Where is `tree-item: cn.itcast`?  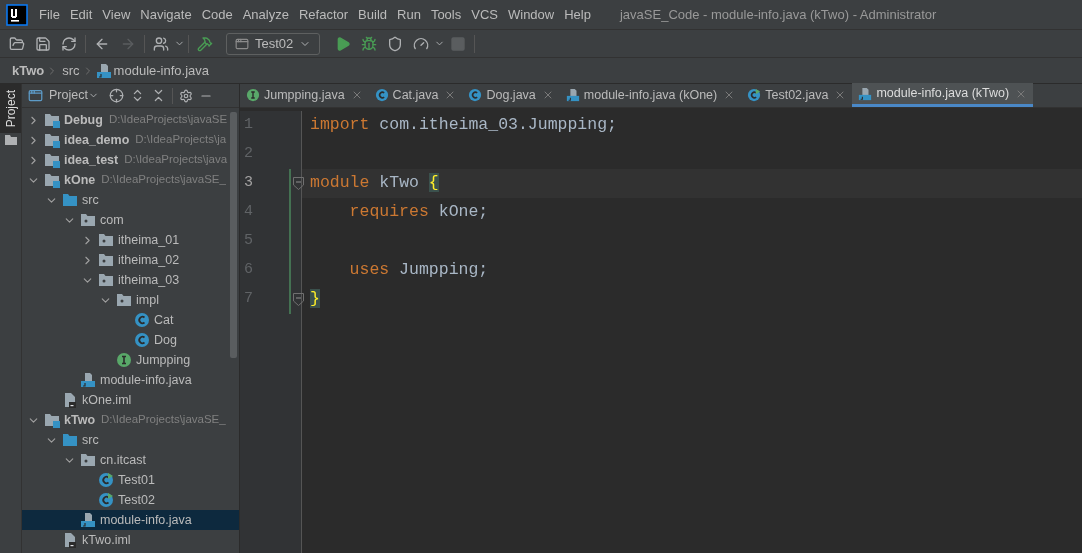
tree-item: cn.itcast is located at coordinates (130, 460).